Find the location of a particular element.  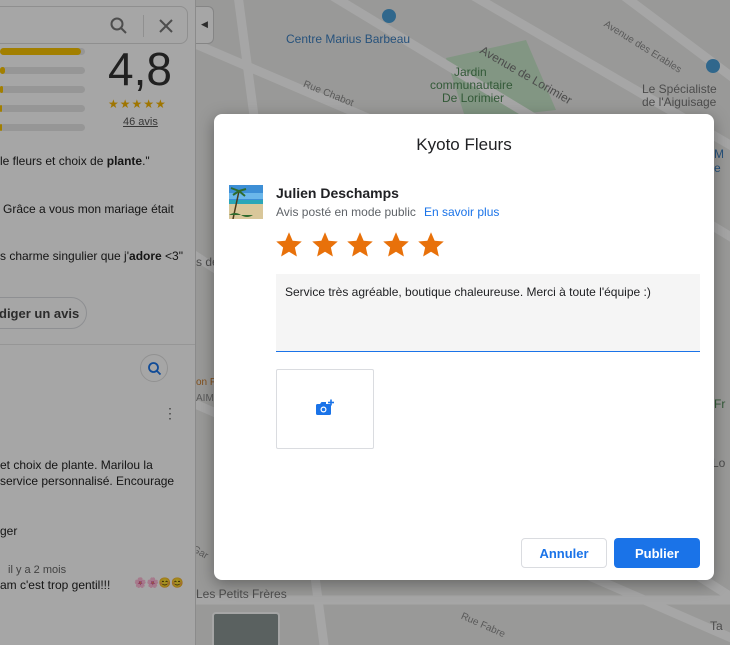

beach-avatar-image is located at coordinates (246, 202).